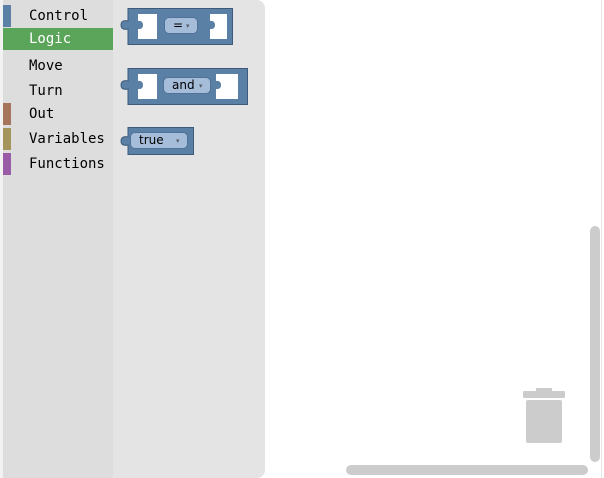 This screenshot has height=478, width=604. I want to click on toolbox-category-move: Move, so click(58, 66).